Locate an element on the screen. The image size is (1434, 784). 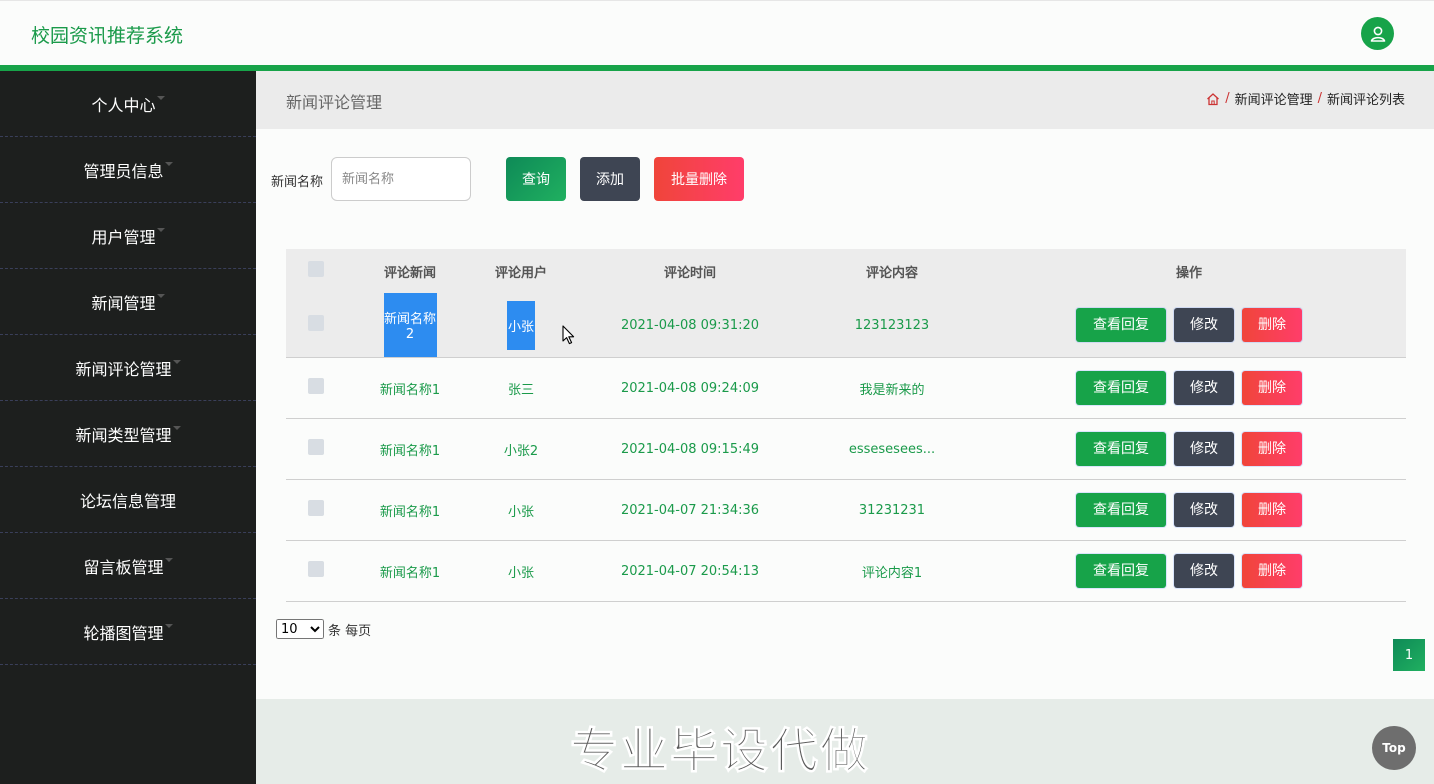
column-header-comment-content: 评论内容 is located at coordinates (891, 273).